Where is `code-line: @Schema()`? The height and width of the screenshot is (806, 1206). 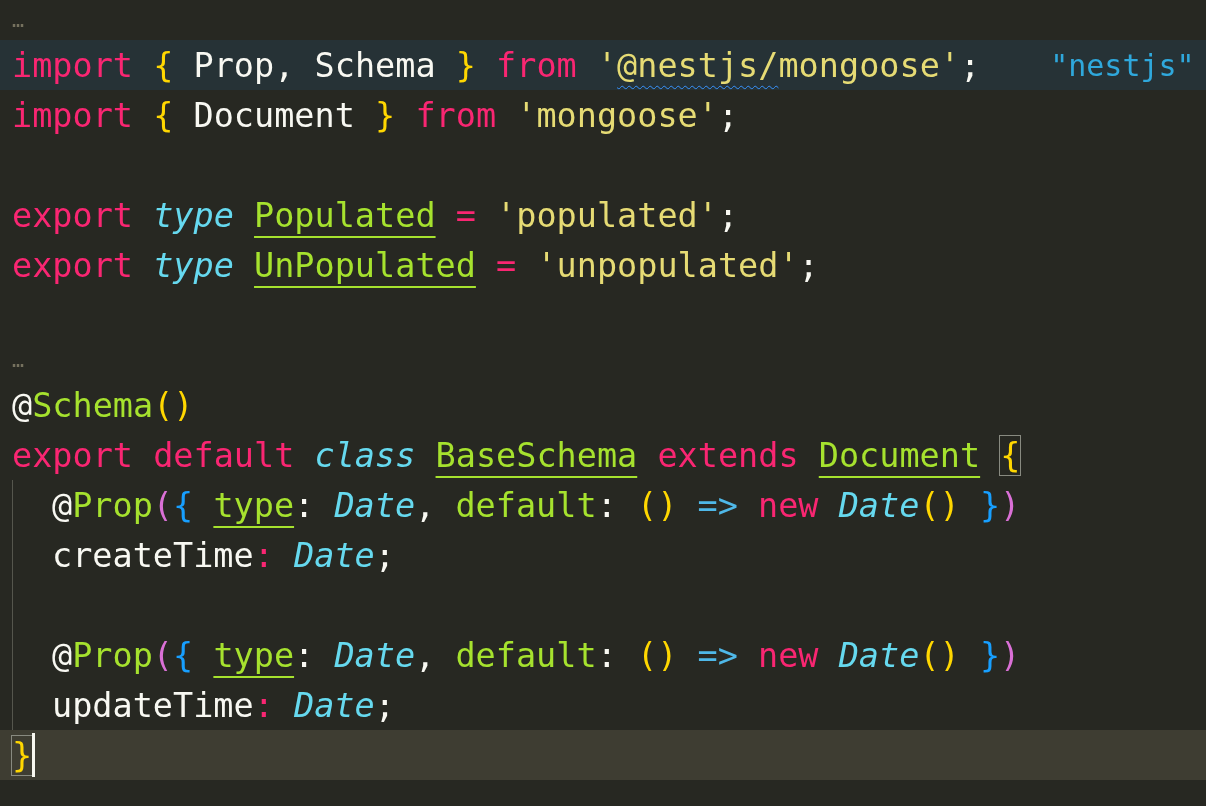 code-line: @Schema() is located at coordinates (103, 405).